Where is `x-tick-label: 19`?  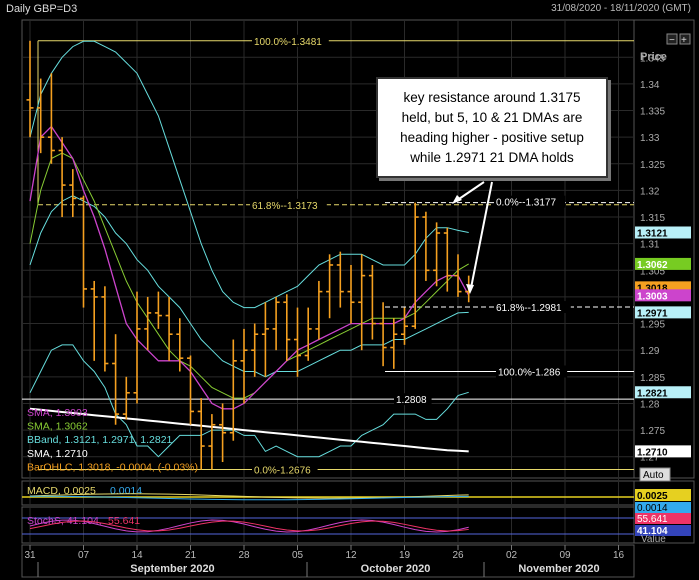
x-tick-label: 19 is located at coordinates (405, 555).